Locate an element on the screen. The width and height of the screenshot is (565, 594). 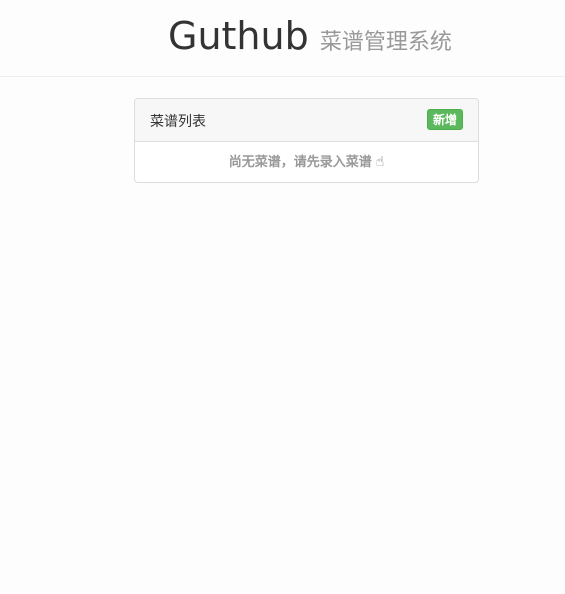
pointing-hand-icon: ☝ is located at coordinates (380, 162).